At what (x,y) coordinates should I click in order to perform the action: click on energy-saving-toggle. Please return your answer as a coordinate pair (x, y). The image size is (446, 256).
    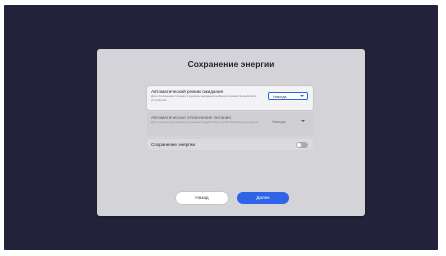
    Looking at the image, I should click on (302, 144).